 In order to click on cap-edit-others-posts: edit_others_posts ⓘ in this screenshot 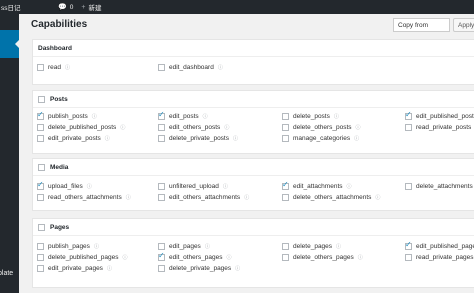, I will do `click(193, 127)`.